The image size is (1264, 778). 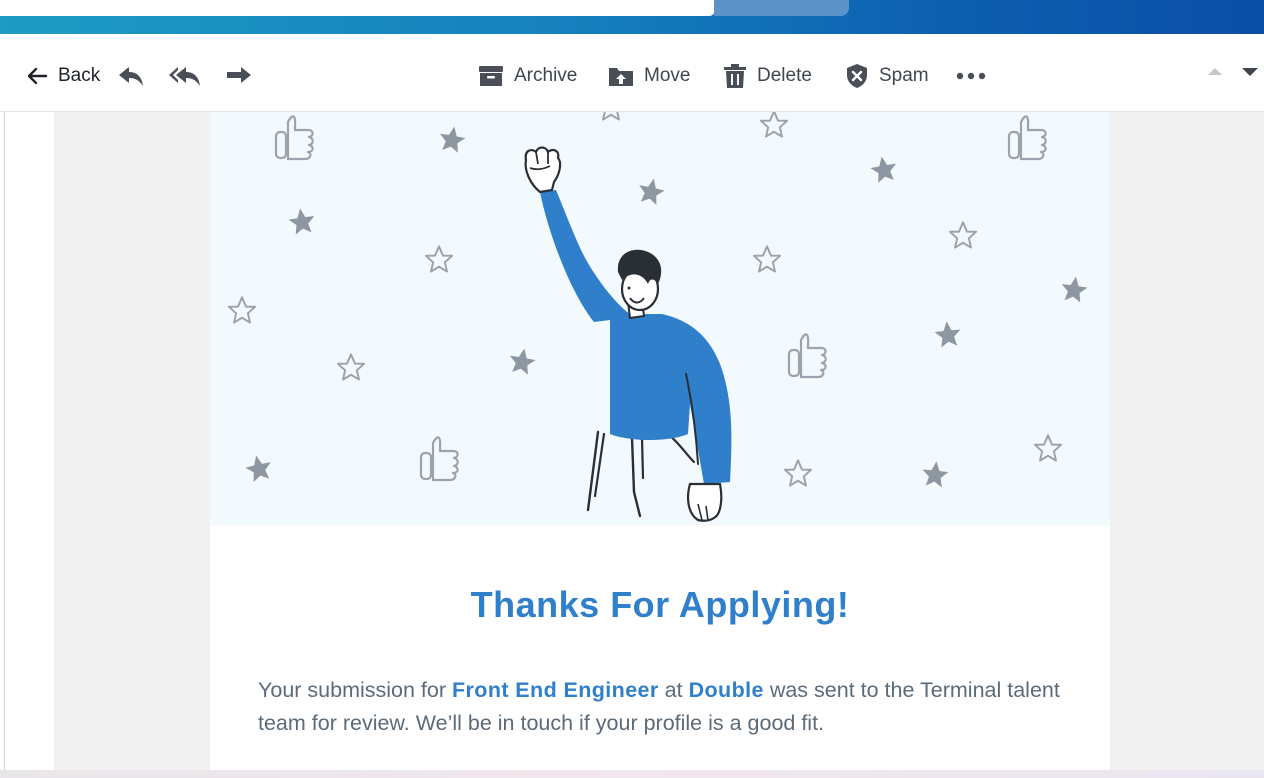 I want to click on arrow-left-icon, so click(x=37, y=76).